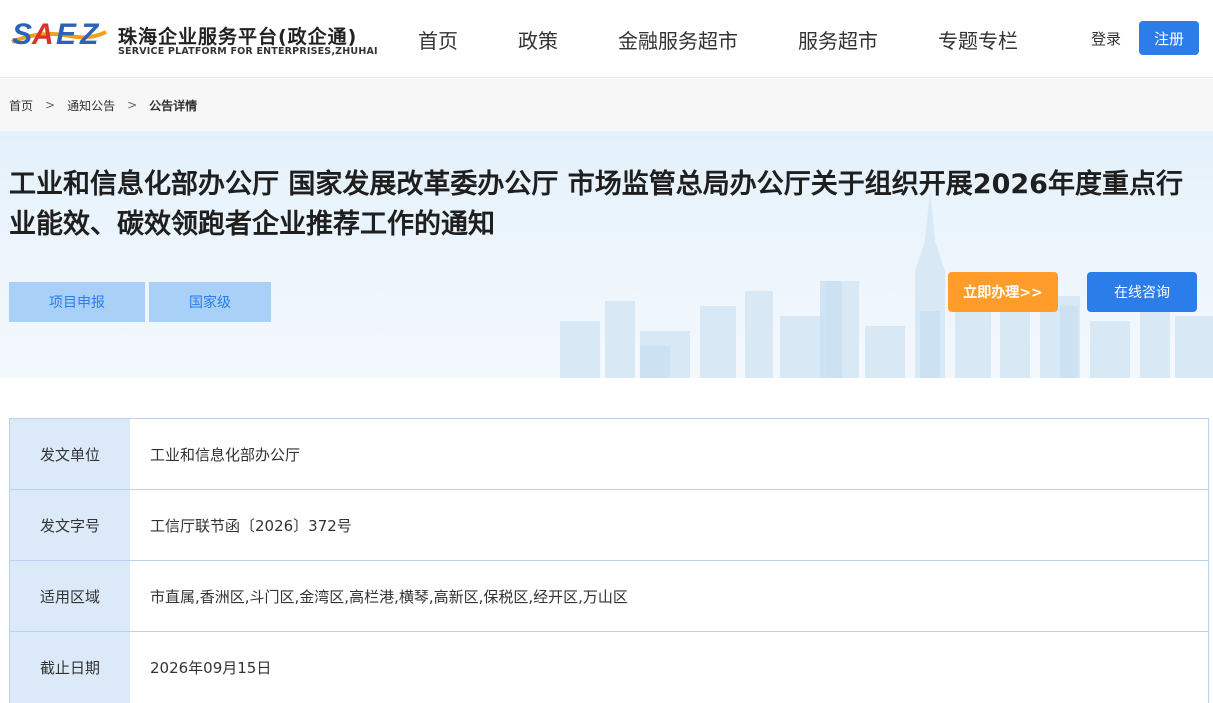 This screenshot has width=1213, height=703. What do you see at coordinates (89, 34) in the screenshot?
I see `svg-text: Z` at bounding box center [89, 34].